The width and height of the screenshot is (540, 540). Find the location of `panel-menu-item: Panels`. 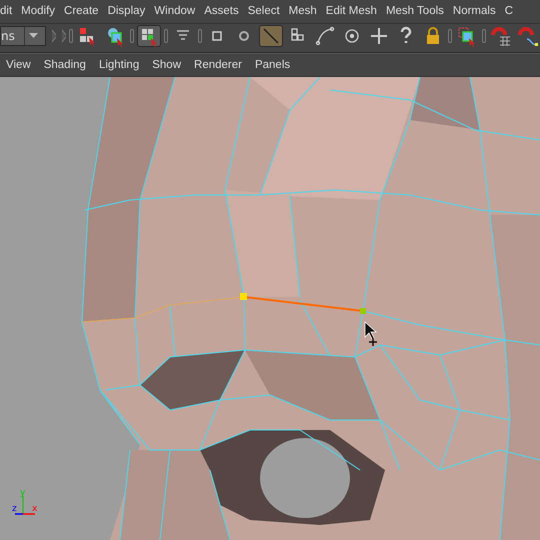

panel-menu-item: Panels is located at coordinates (272, 65).